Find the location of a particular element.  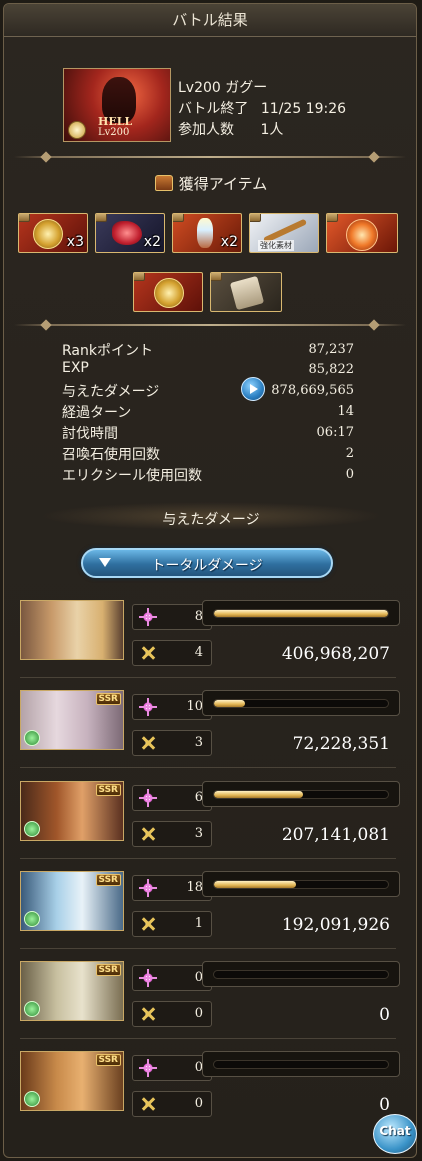

red-beast-claw-icon is located at coordinates (127, 233).